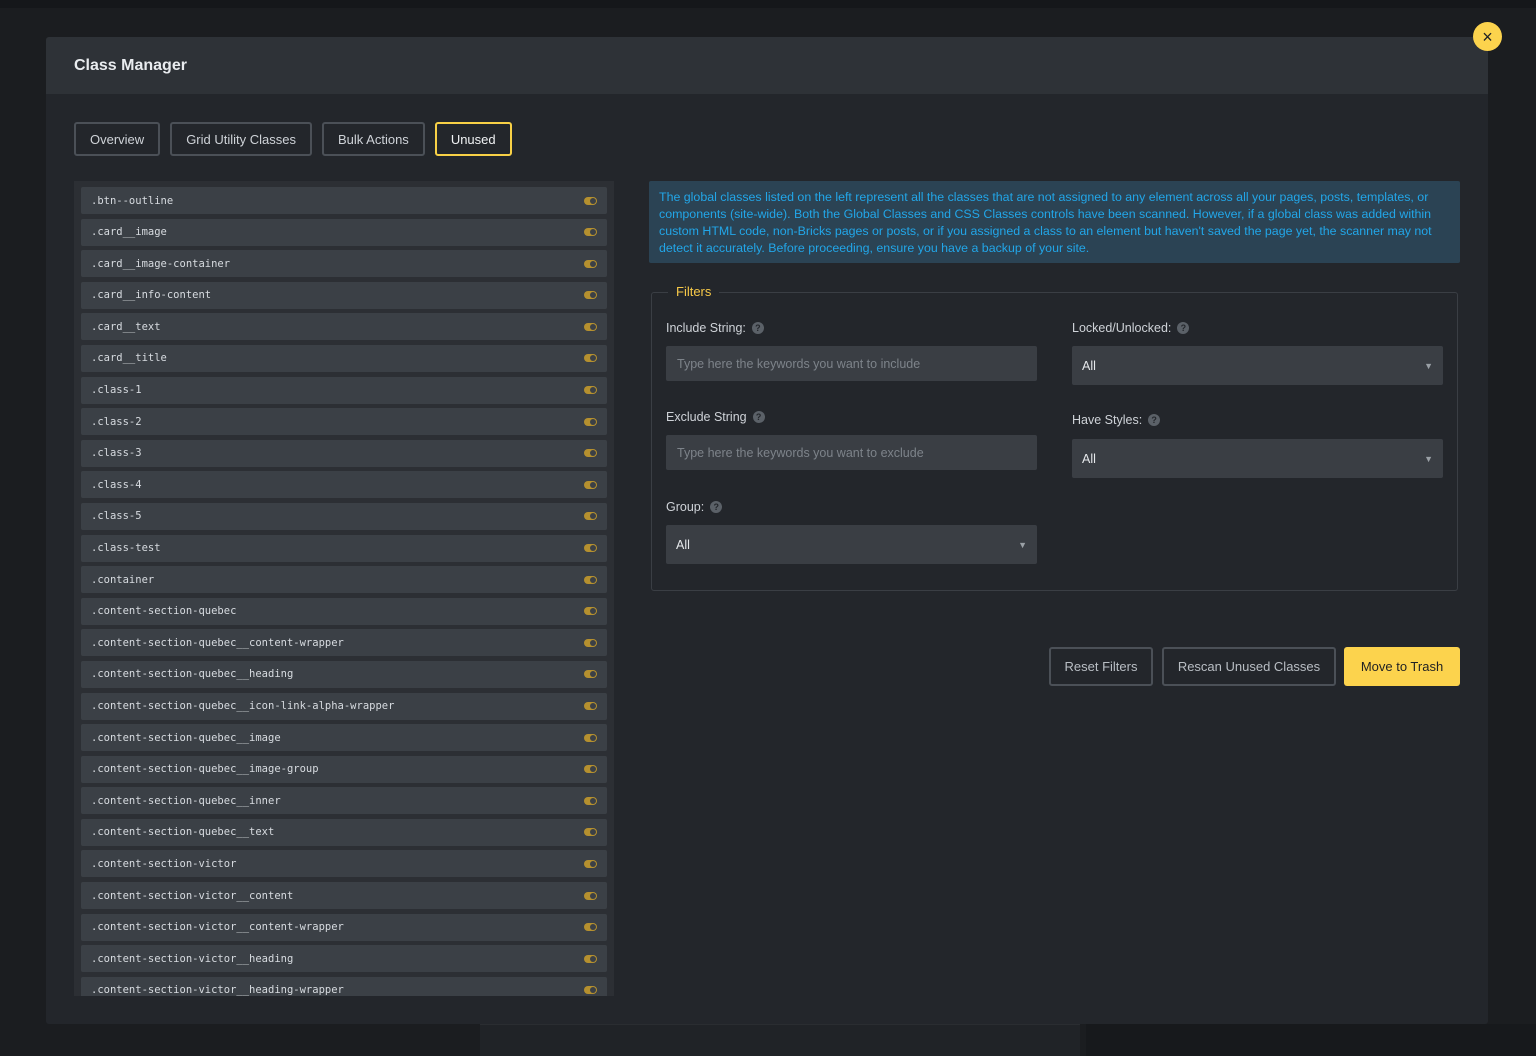 The image size is (1536, 1056). Describe the element at coordinates (344, 580) in the screenshot. I see `class-list-item: .container` at that location.